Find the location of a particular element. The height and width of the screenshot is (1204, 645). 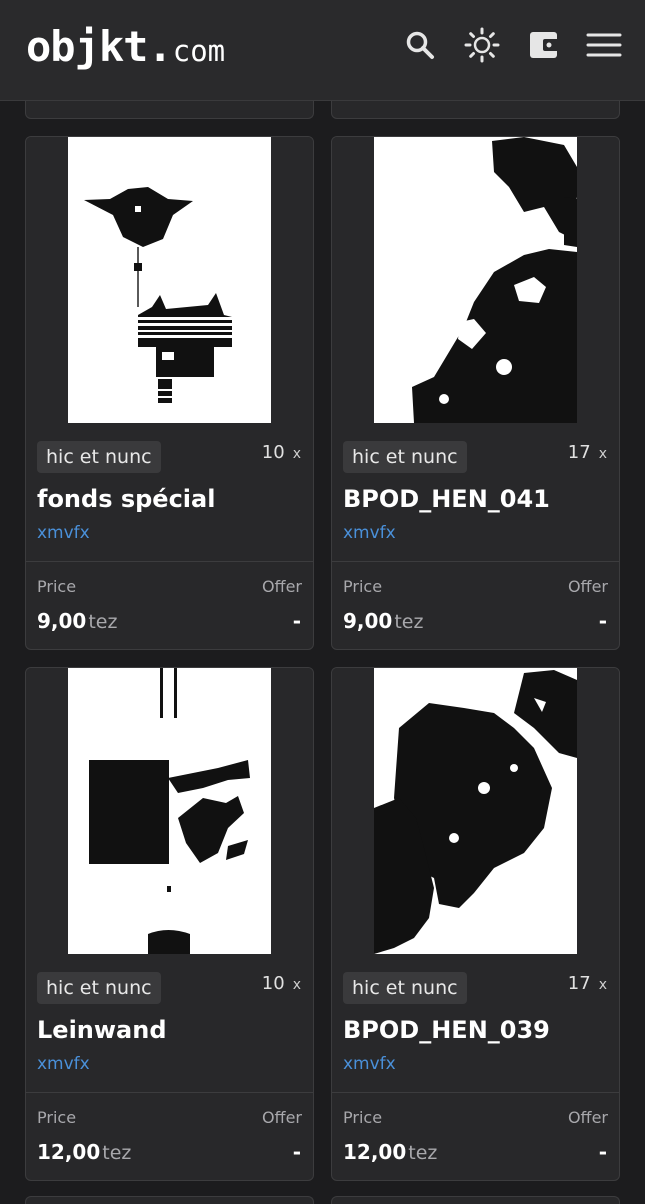

site-logo: objkt.com is located at coordinates (125, 46).